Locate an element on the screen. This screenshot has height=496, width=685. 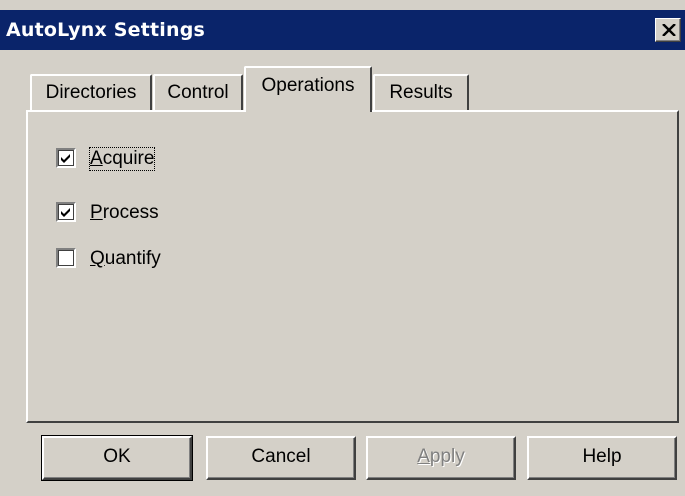
acquire-label: Acquire is located at coordinates (122, 159).